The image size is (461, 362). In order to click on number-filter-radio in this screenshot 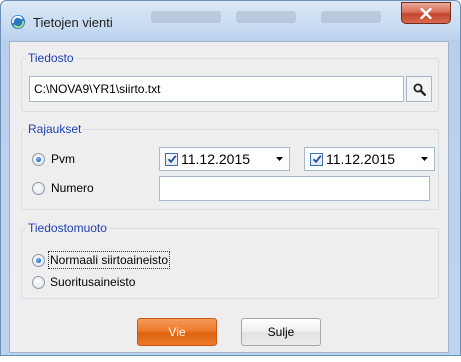, I will do `click(38, 188)`.